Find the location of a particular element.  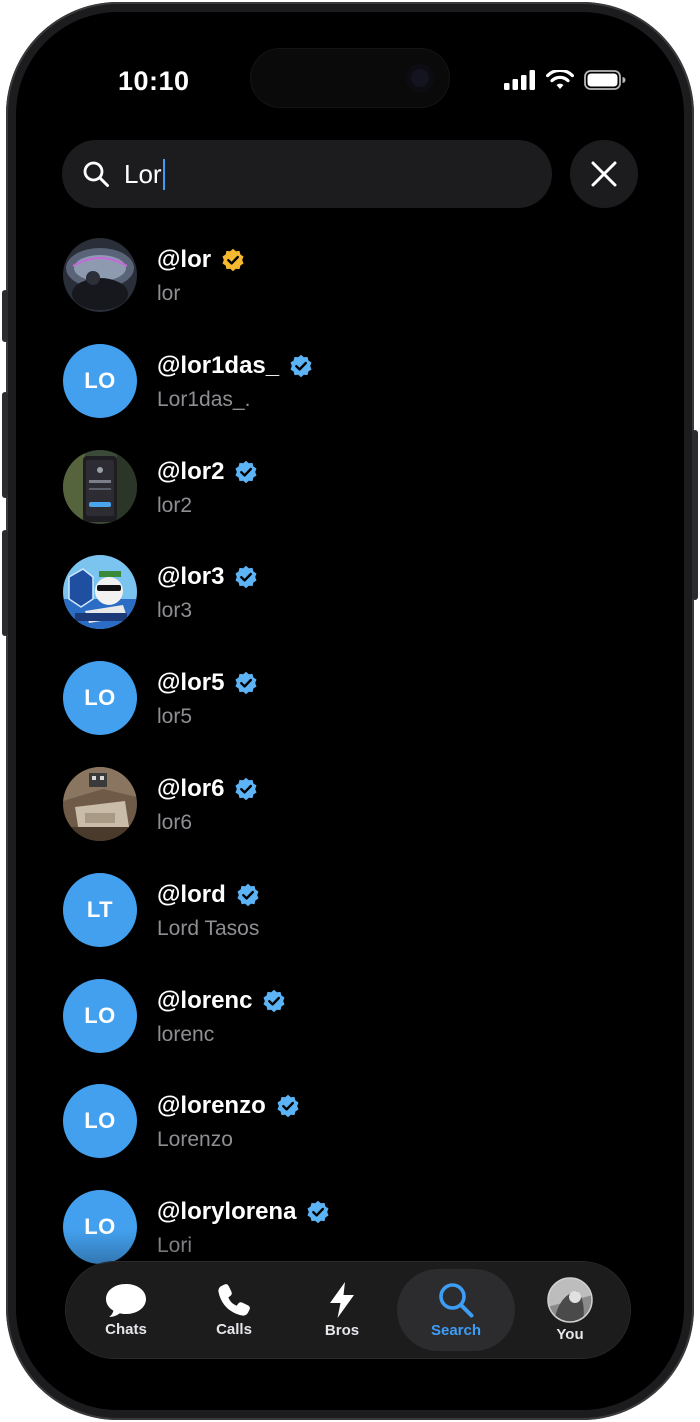

volume-down-button is located at coordinates (5, 583).